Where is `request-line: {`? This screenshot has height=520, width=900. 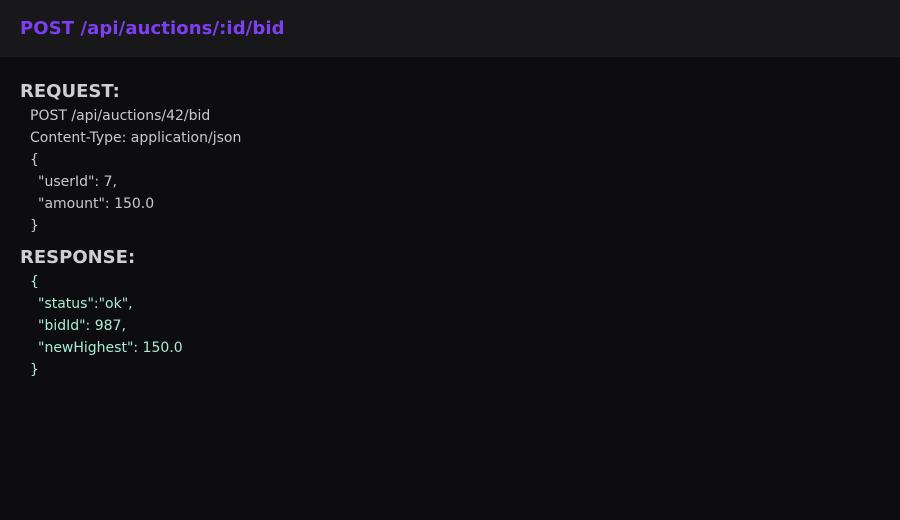
request-line: { is located at coordinates (34, 160).